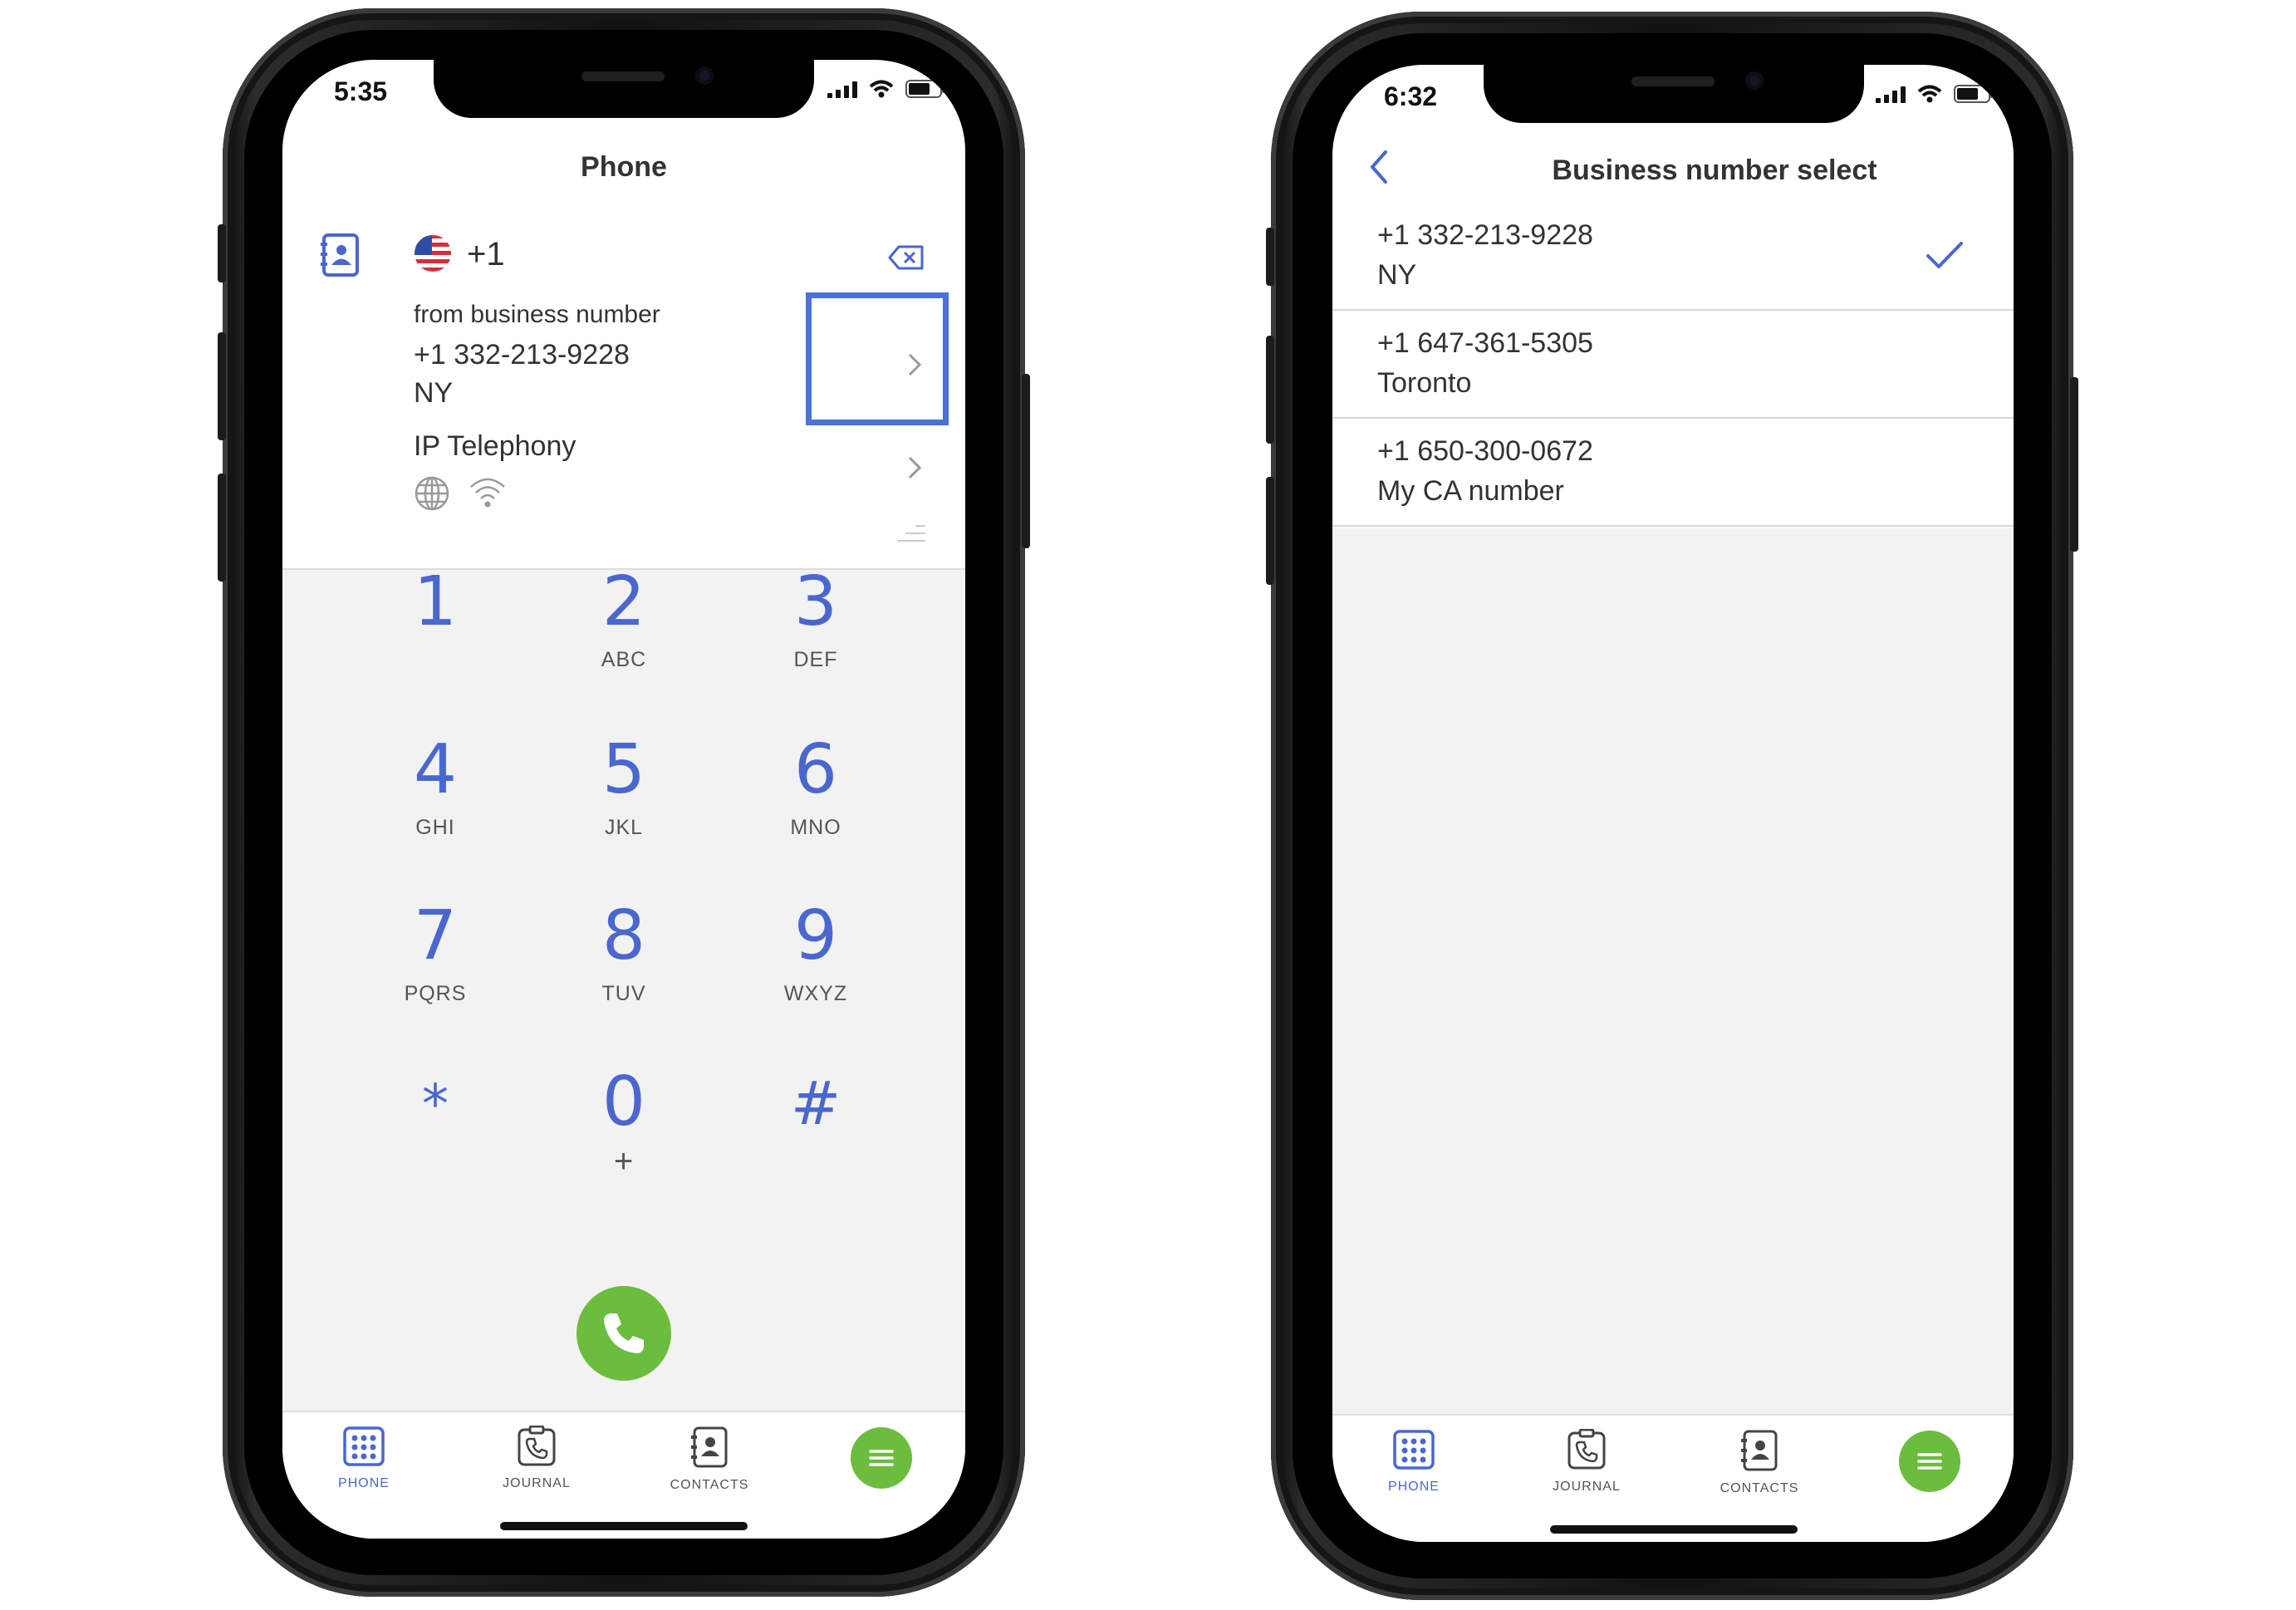 The width and height of the screenshot is (2296, 1610). I want to click on number-location: My CA number, so click(1470, 491).